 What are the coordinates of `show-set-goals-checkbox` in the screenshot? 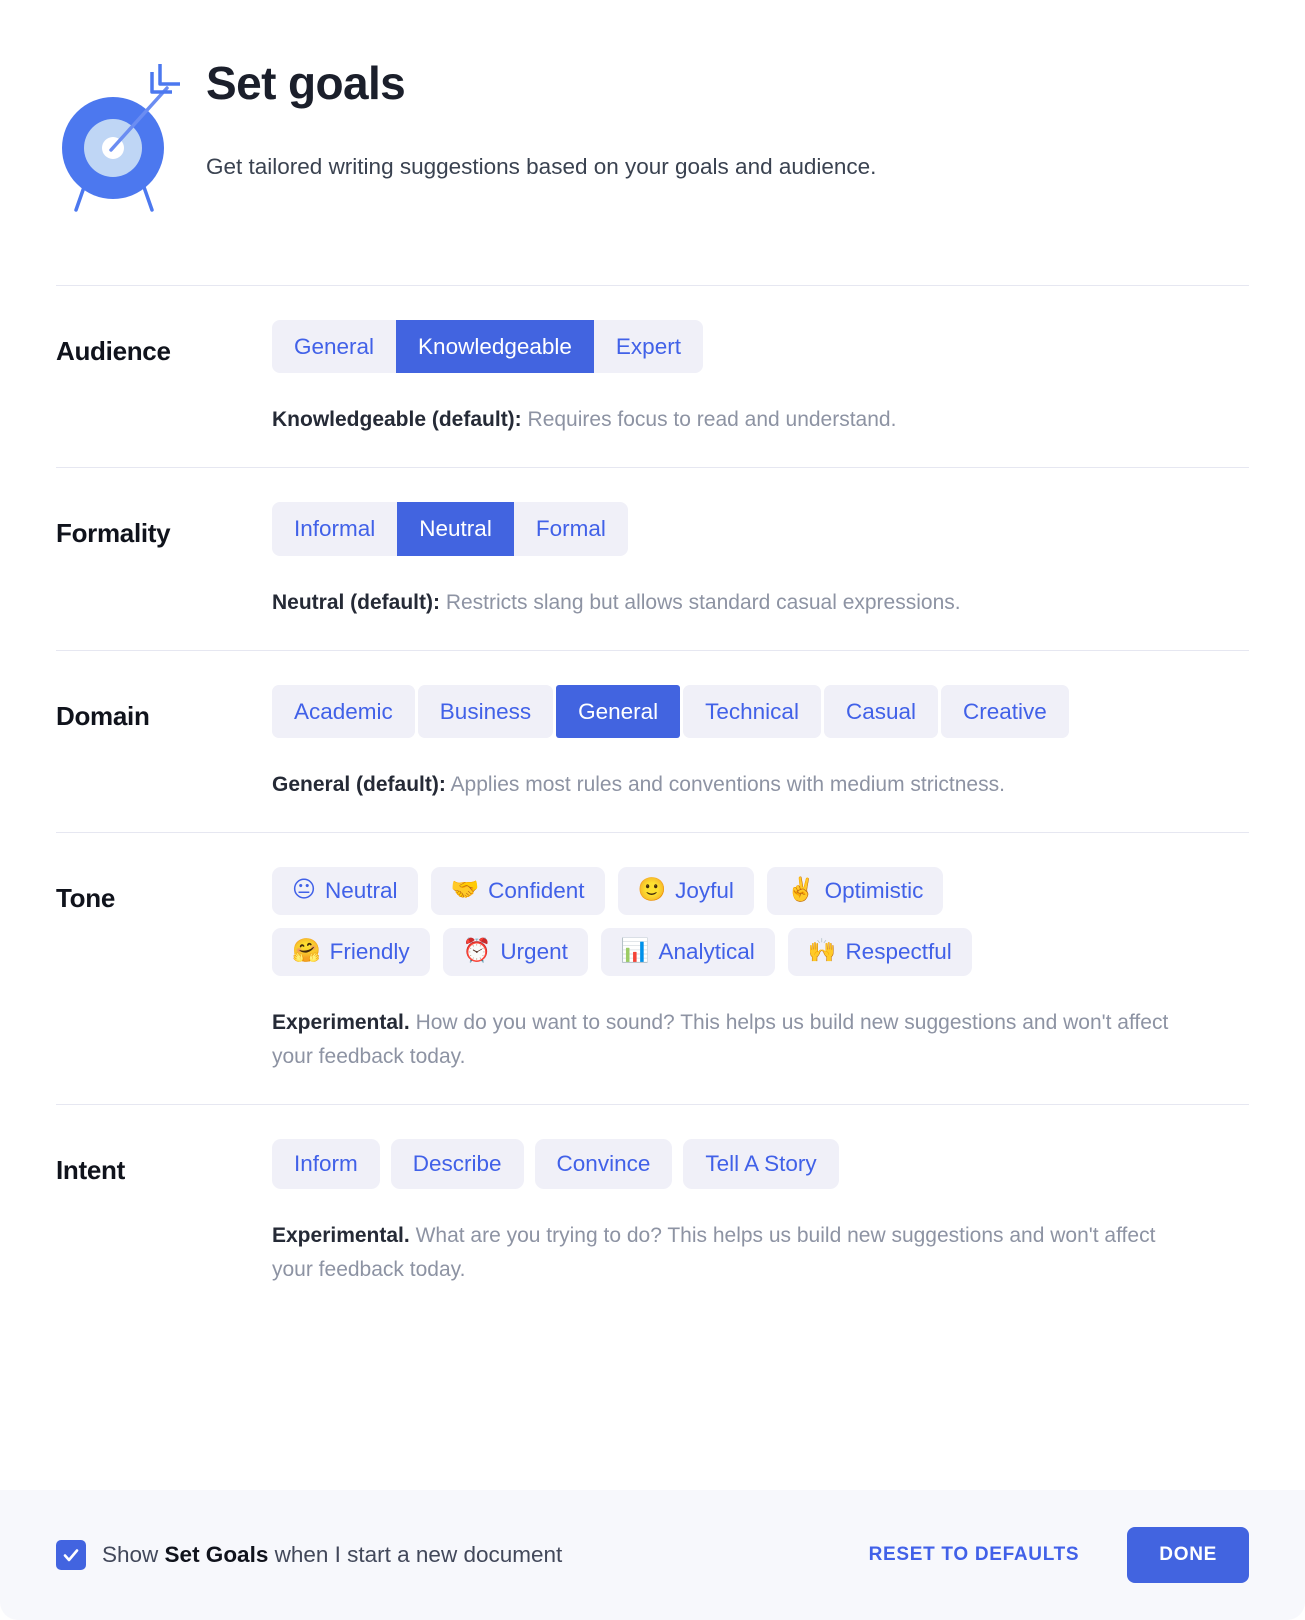 It's located at (71, 1555).